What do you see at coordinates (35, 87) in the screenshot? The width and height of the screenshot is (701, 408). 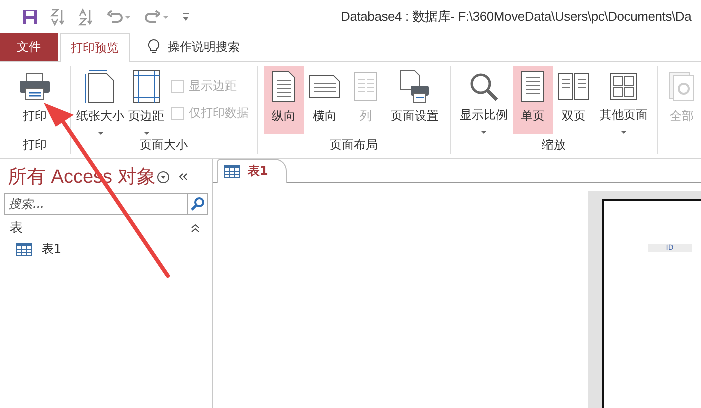 I see `printer-icon` at bounding box center [35, 87].